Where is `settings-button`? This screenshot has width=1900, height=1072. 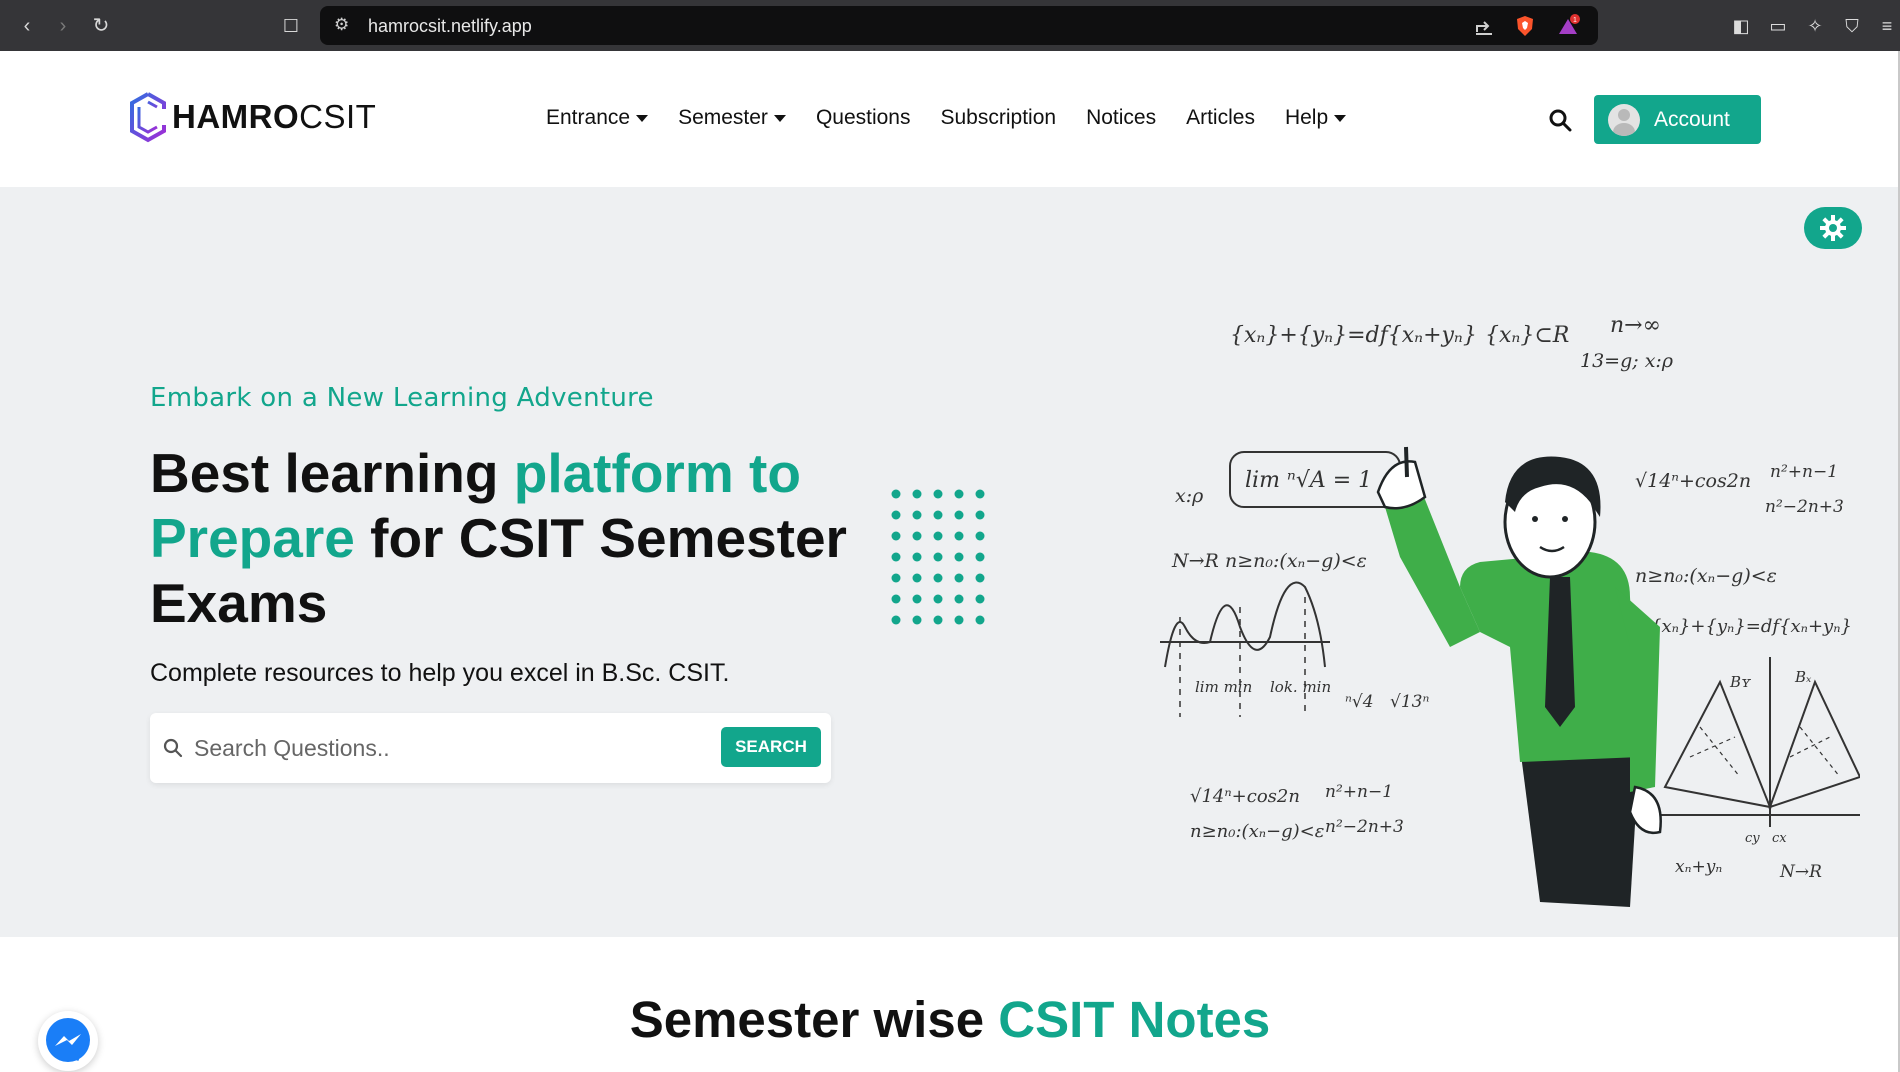 settings-button is located at coordinates (1833, 228).